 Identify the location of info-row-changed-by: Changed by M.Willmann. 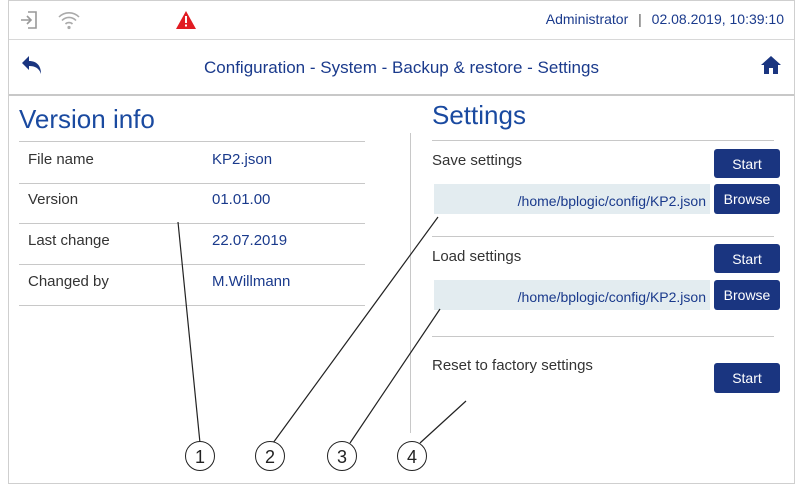
(192, 285).